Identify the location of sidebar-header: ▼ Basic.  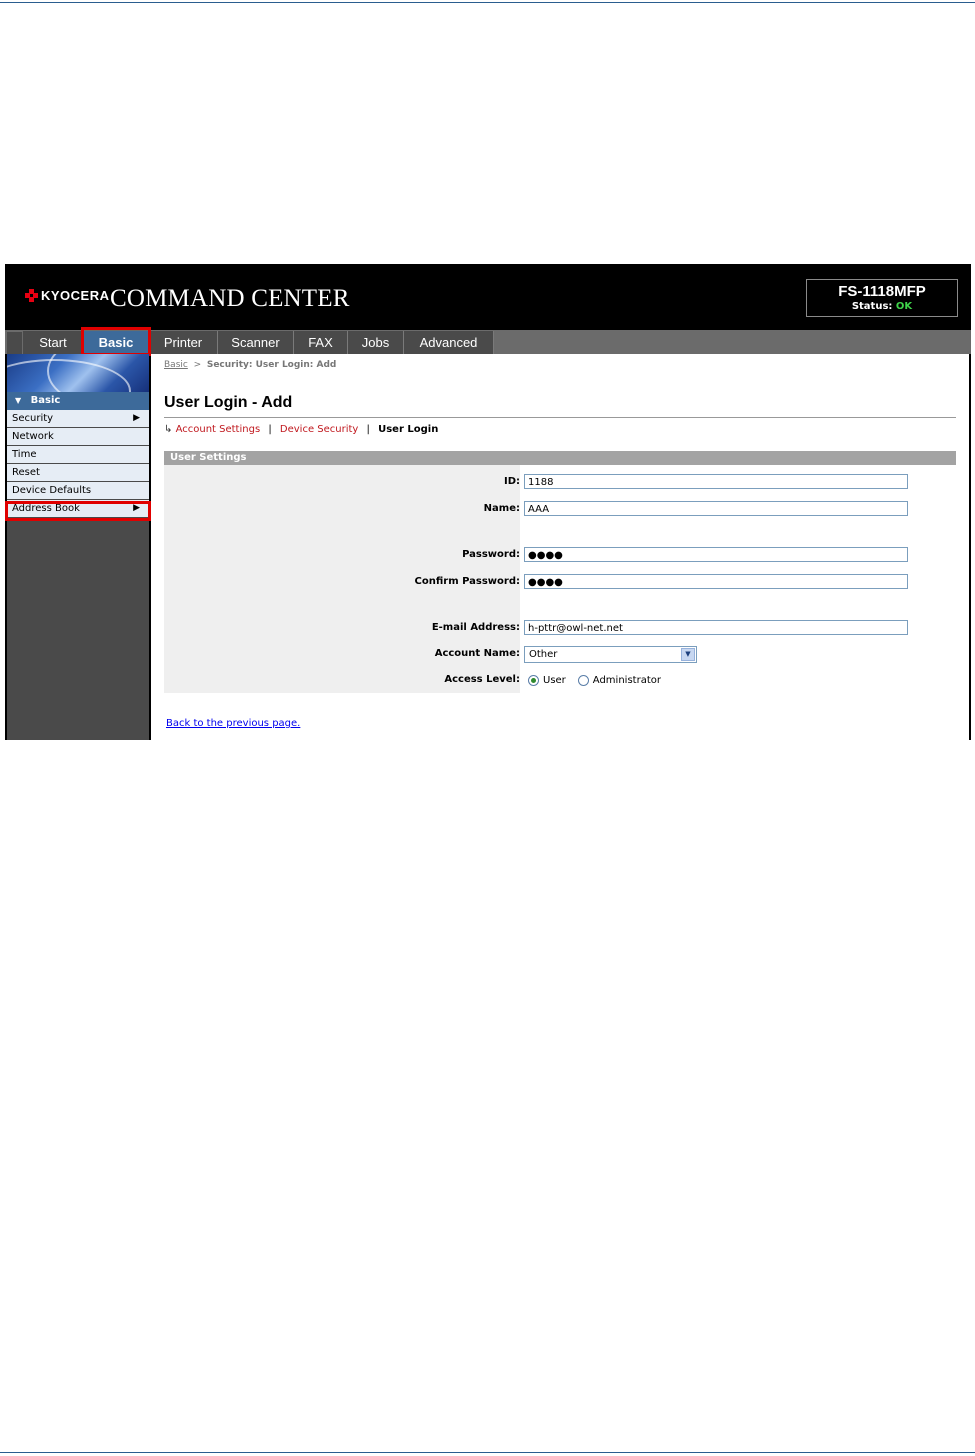
(78, 401).